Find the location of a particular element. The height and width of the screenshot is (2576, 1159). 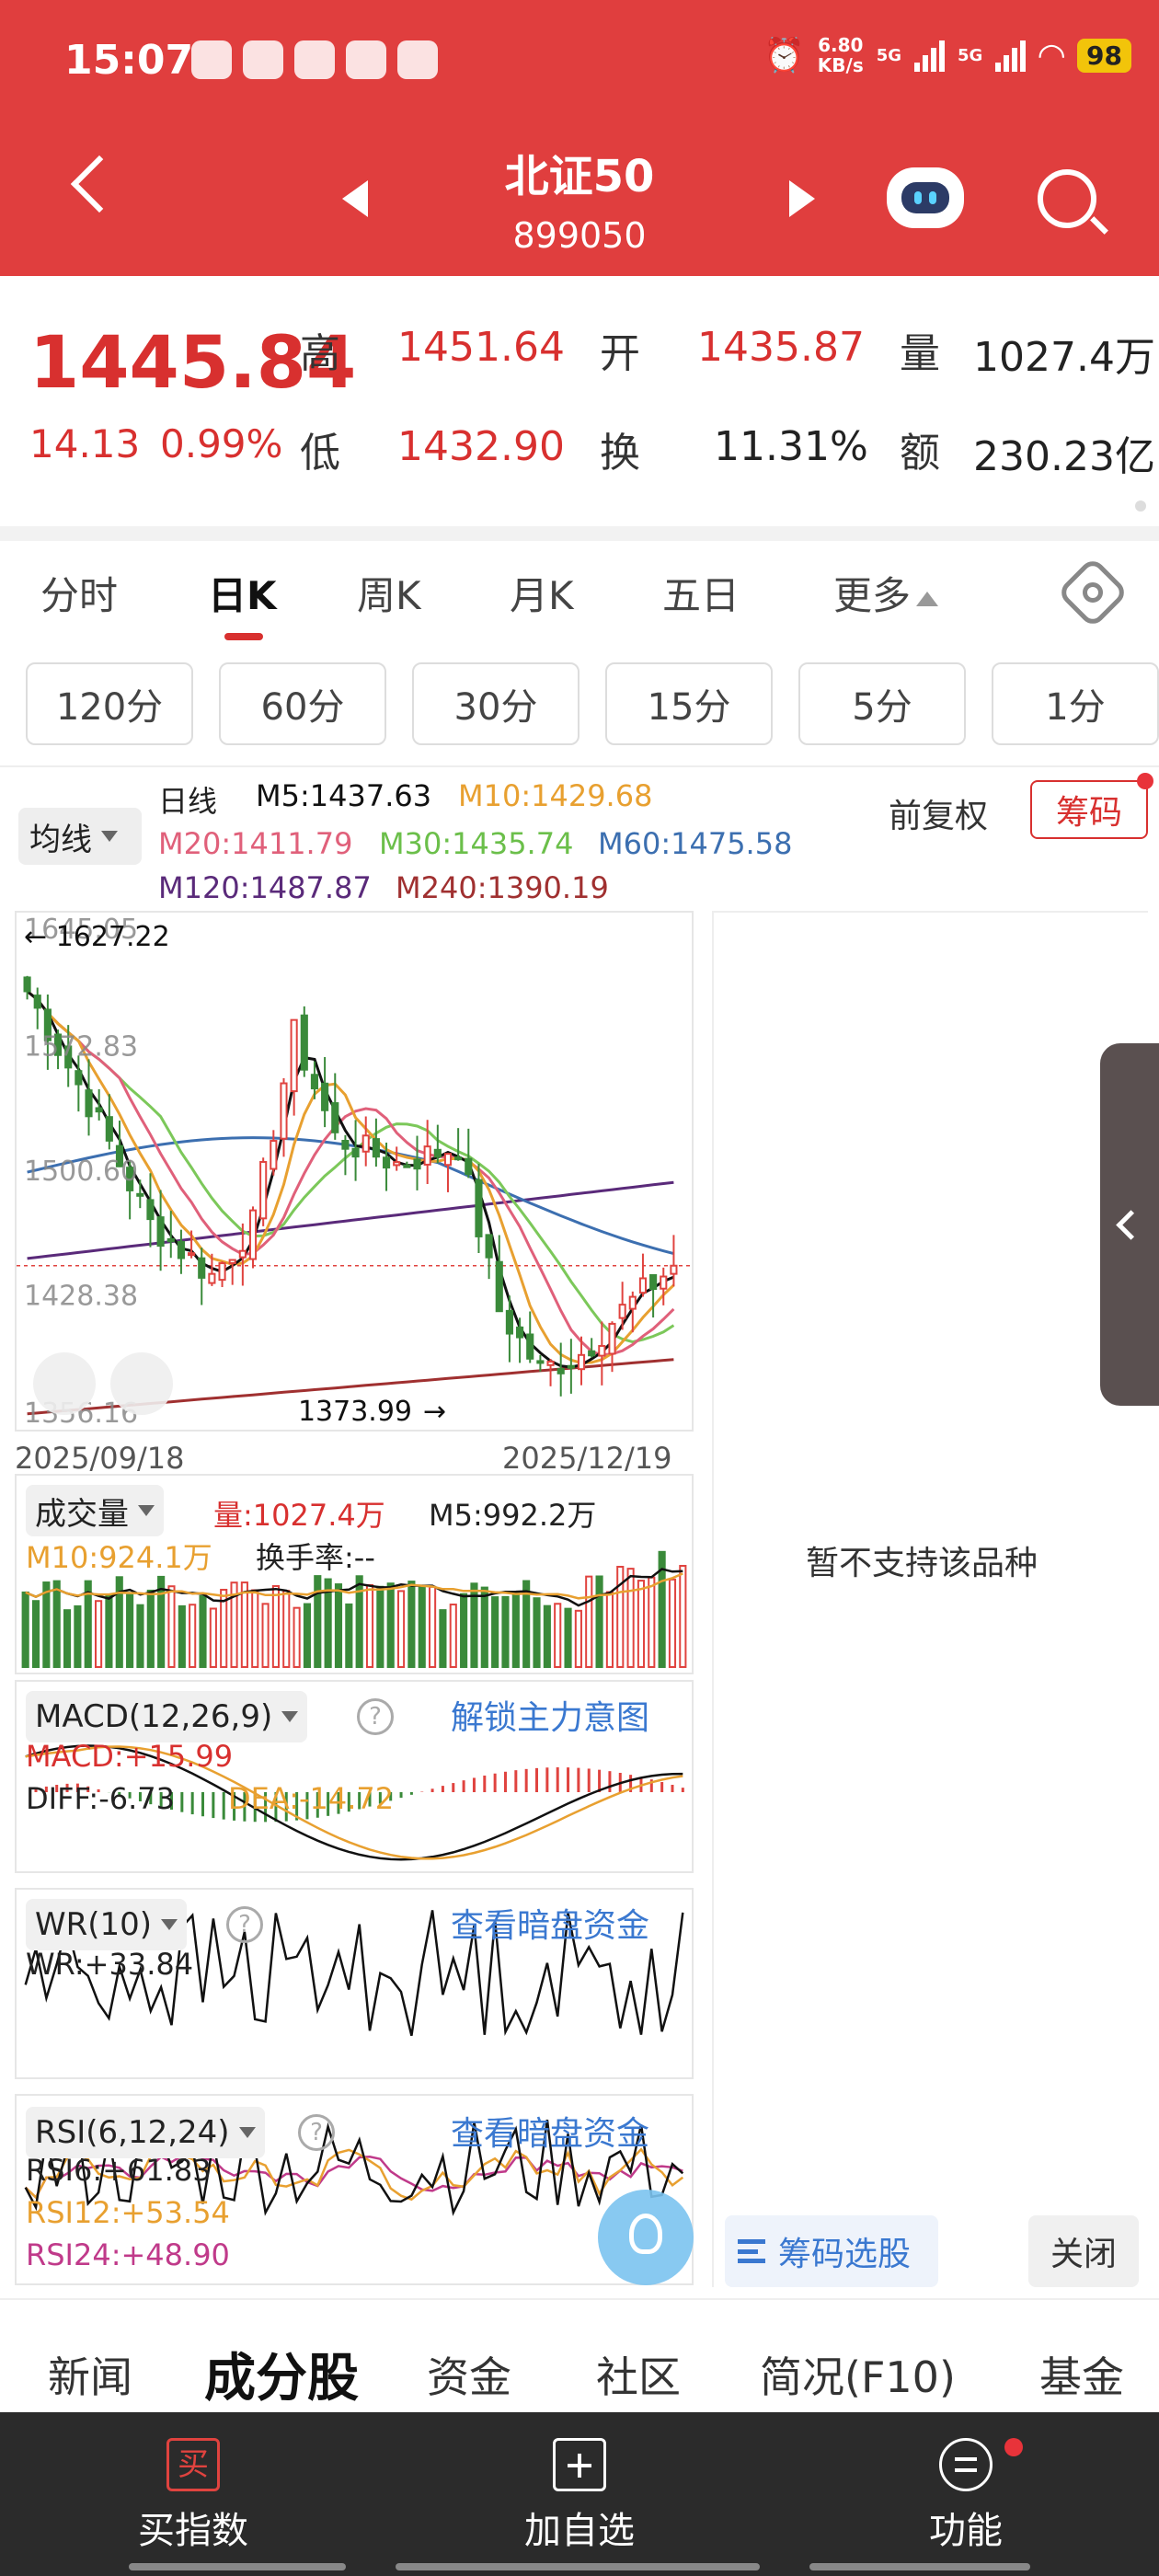

btab-news: 新闻 is located at coordinates (90, 2374).